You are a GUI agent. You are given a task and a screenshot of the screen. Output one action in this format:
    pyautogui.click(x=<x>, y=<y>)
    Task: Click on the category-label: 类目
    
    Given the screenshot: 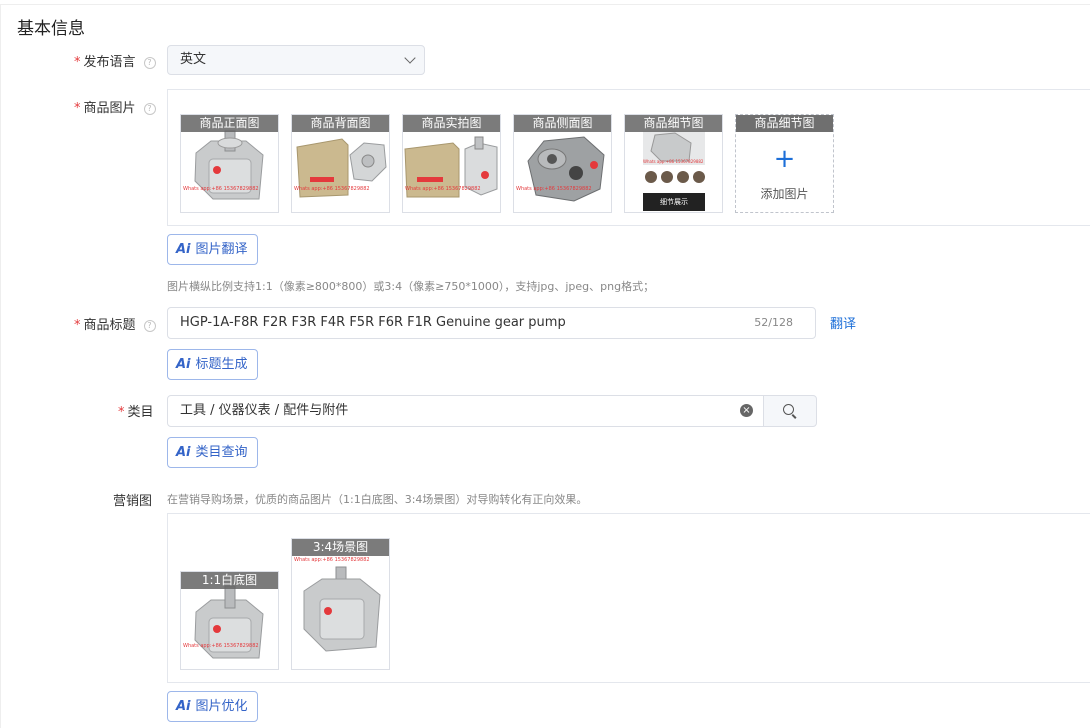 What is the action you would take?
    pyautogui.click(x=140, y=412)
    